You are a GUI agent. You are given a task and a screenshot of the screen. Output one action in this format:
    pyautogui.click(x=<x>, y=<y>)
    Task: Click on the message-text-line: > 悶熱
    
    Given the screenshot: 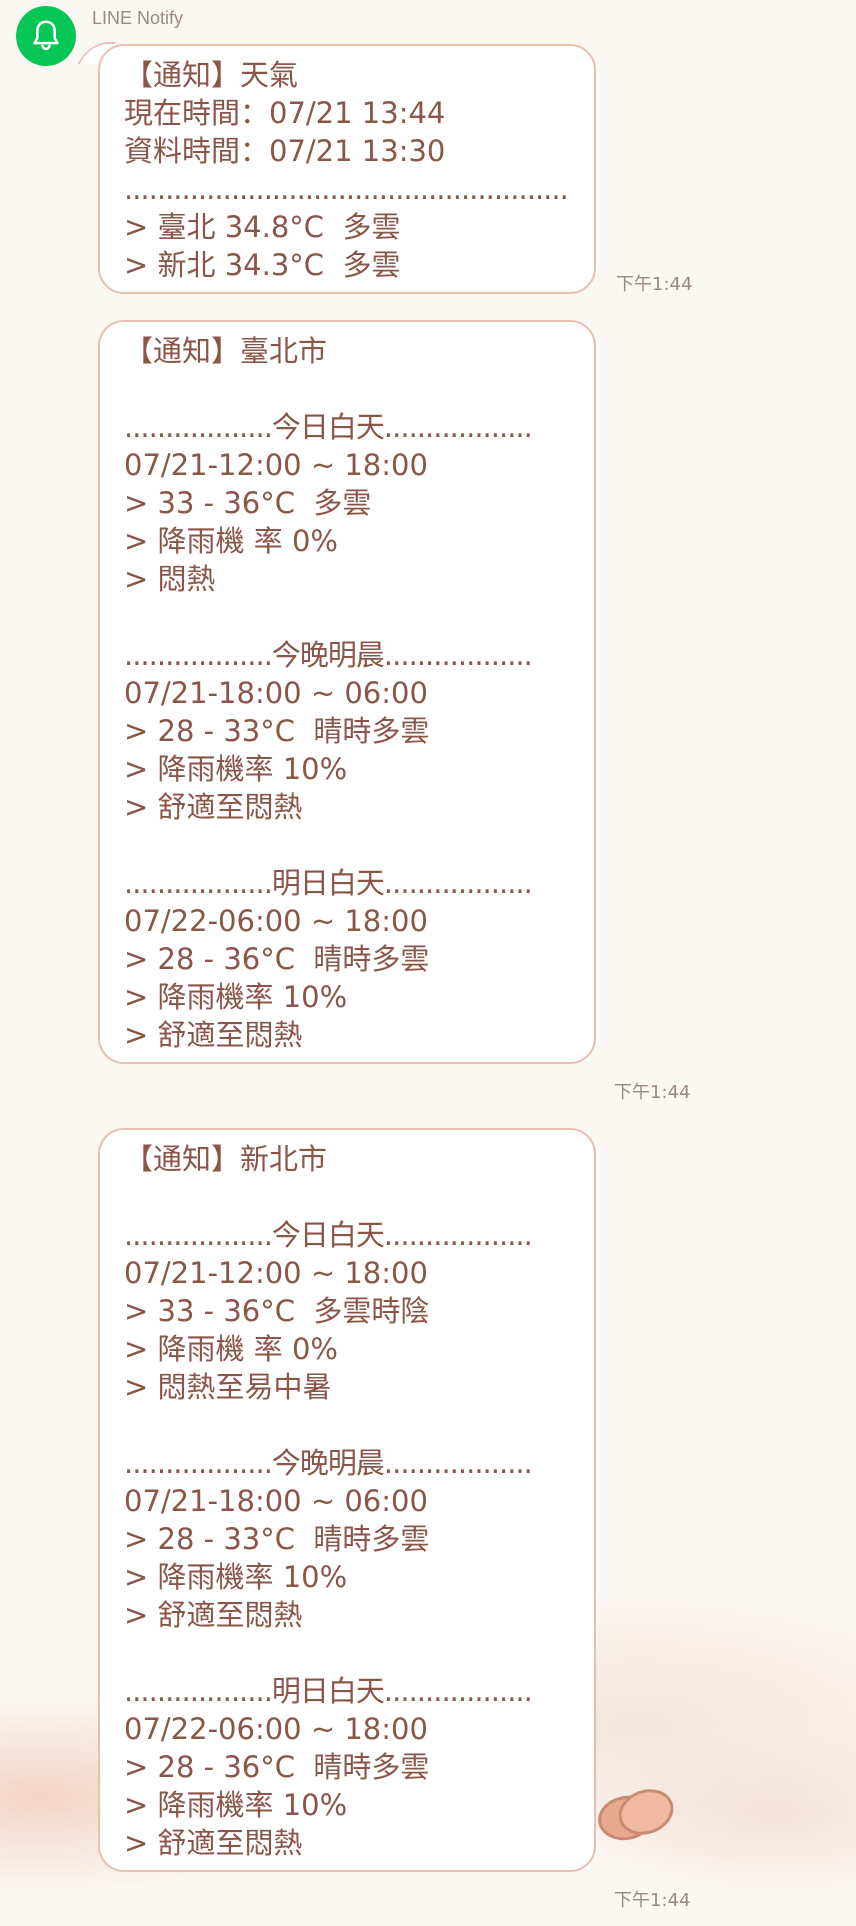 What is the action you would take?
    pyautogui.click(x=170, y=579)
    